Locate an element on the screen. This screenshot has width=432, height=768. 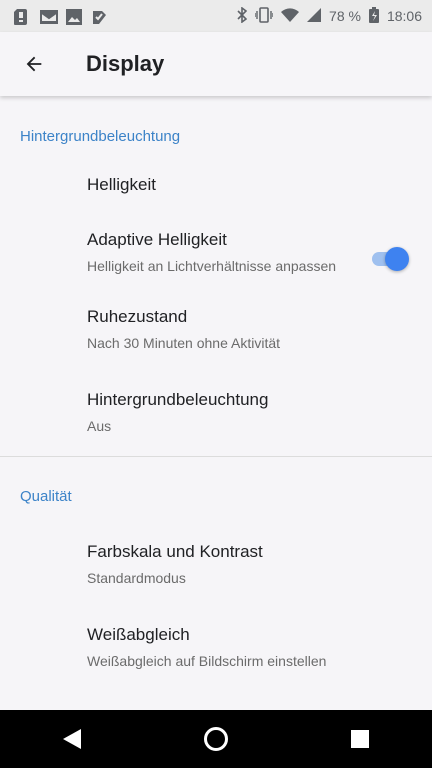
circle-home-icon is located at coordinates (216, 739).